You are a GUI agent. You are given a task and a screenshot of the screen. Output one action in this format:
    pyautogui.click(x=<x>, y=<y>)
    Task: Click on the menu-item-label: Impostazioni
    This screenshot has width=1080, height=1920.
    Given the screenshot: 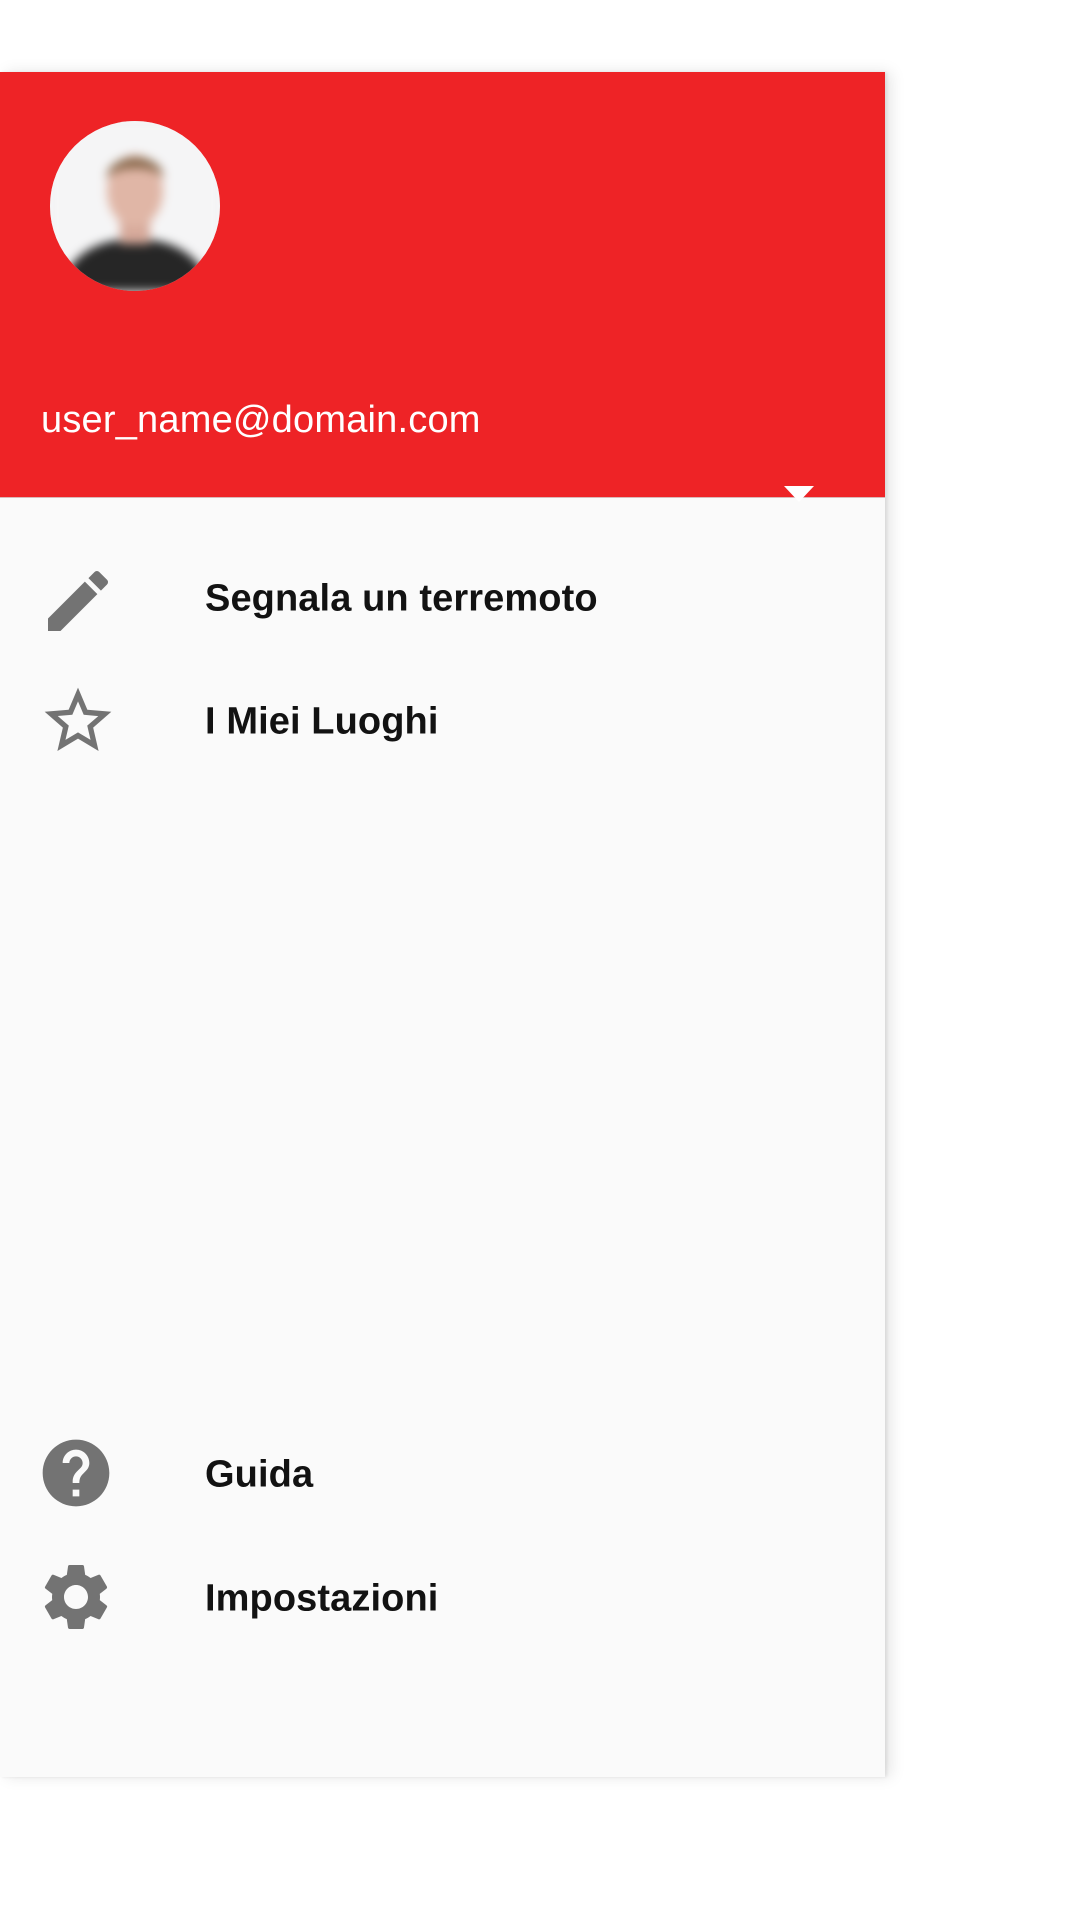 What is the action you would take?
    pyautogui.click(x=322, y=1598)
    